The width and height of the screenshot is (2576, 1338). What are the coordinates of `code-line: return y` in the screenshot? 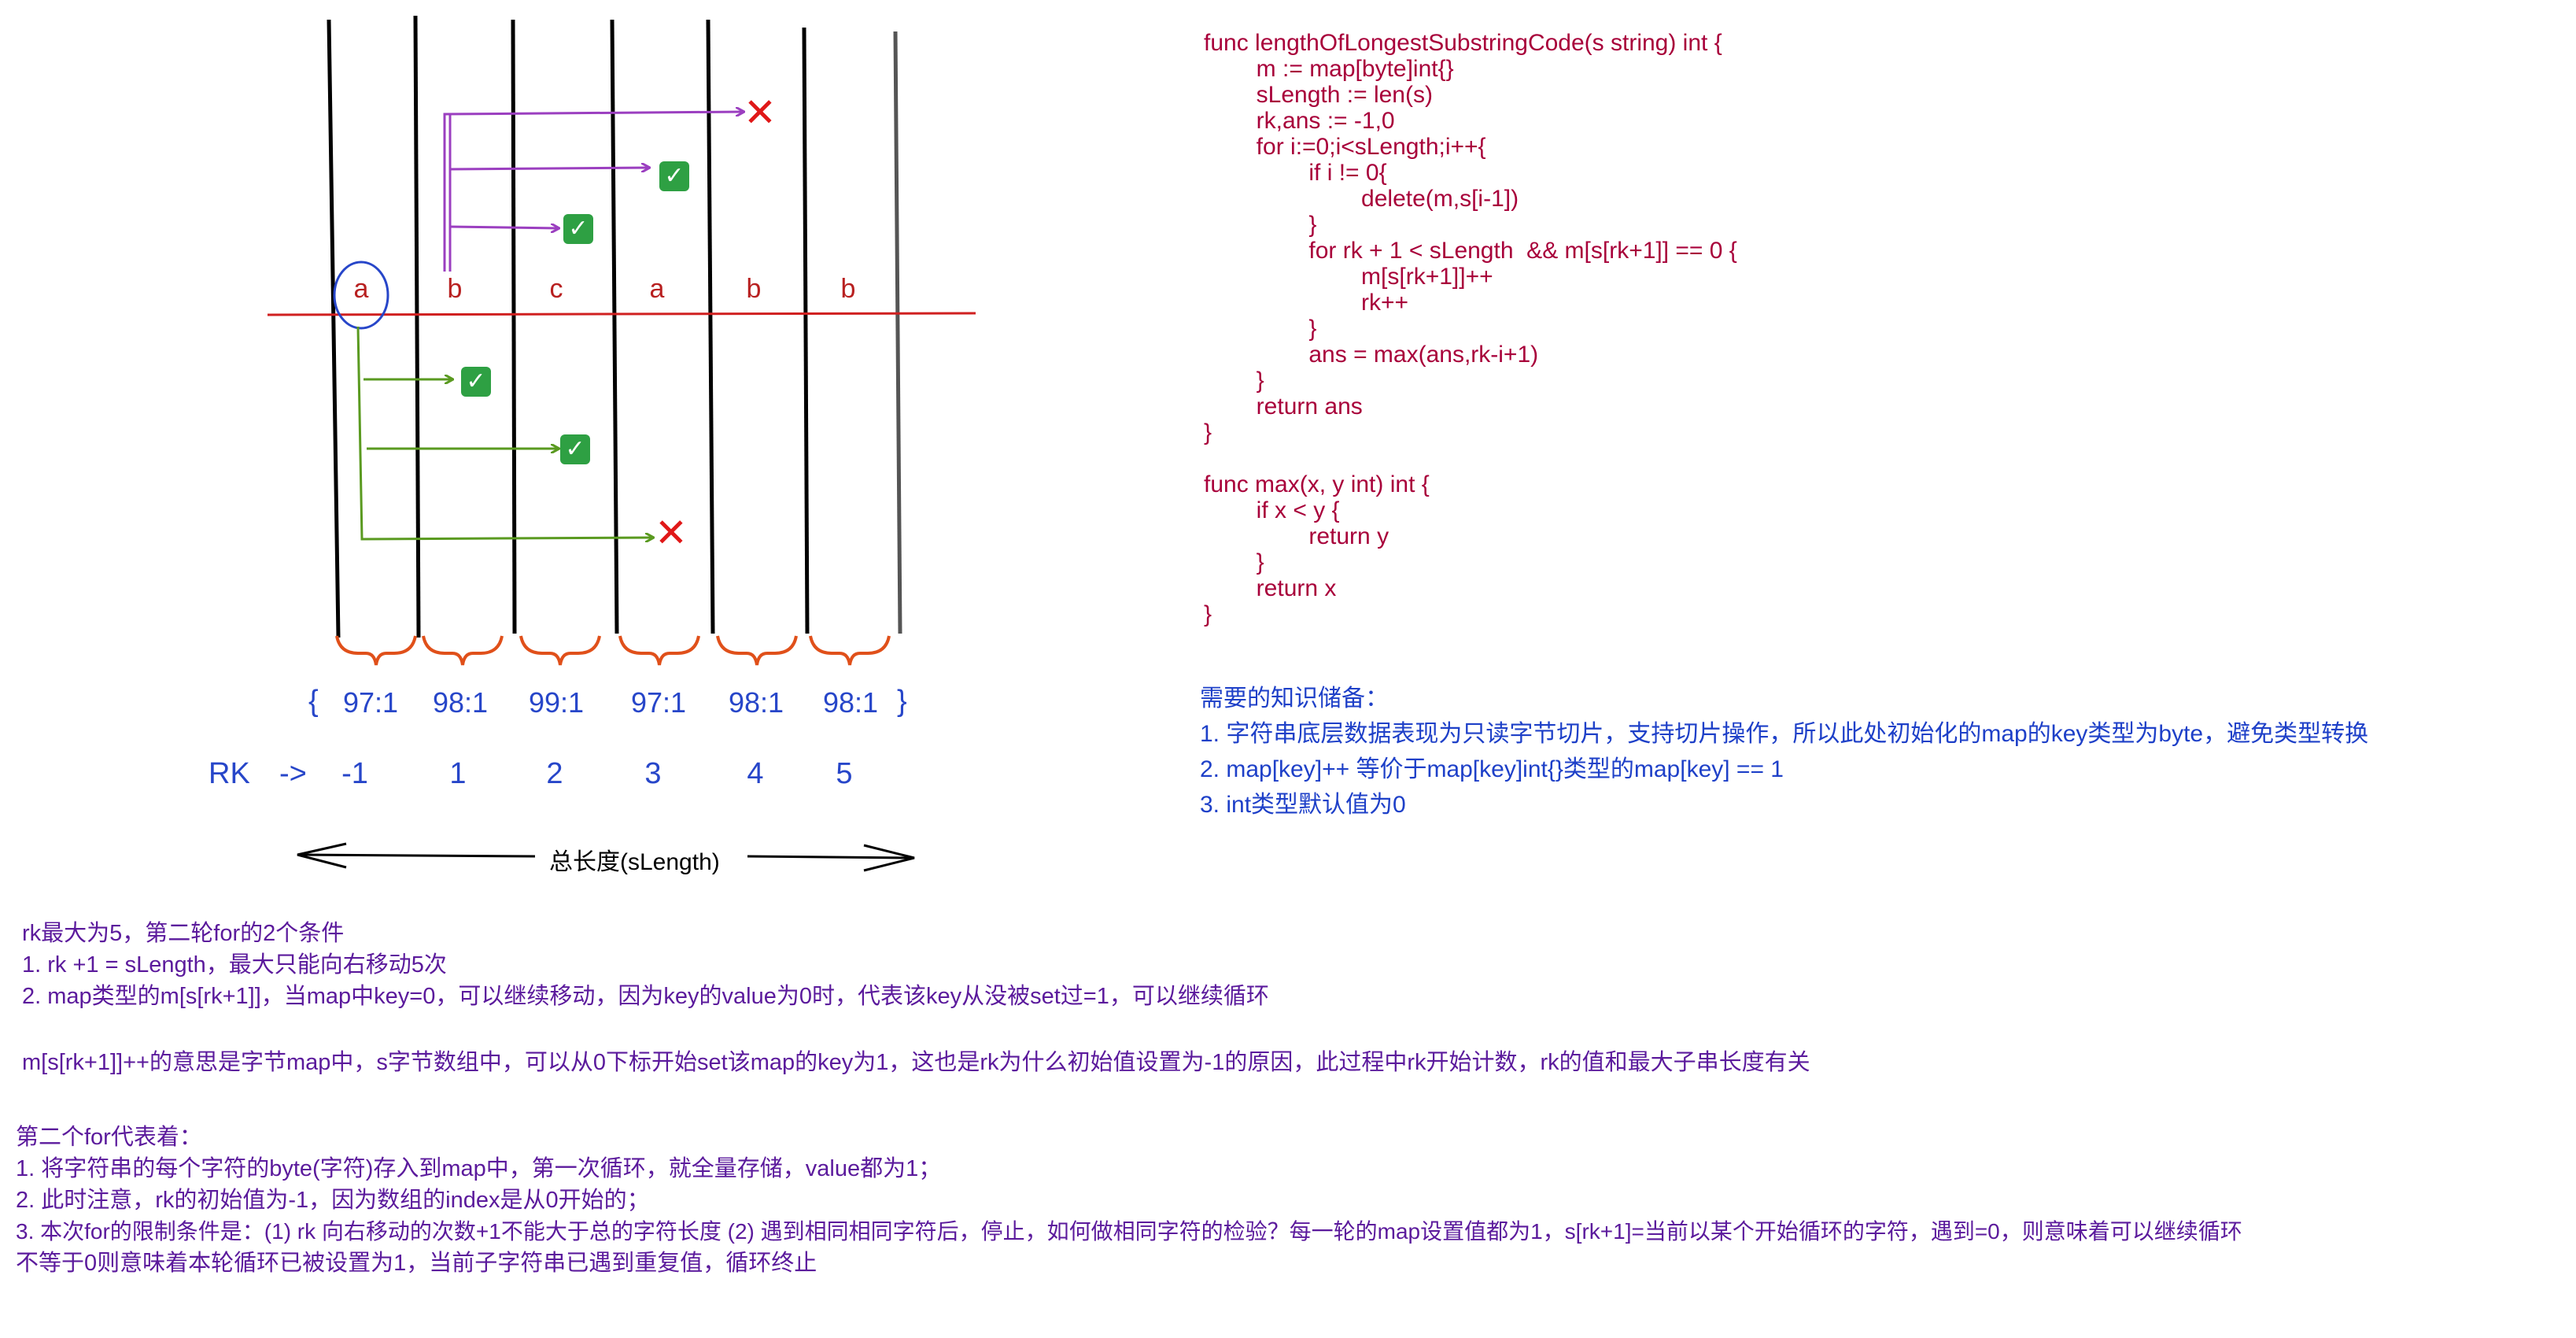 It's located at (1296, 536).